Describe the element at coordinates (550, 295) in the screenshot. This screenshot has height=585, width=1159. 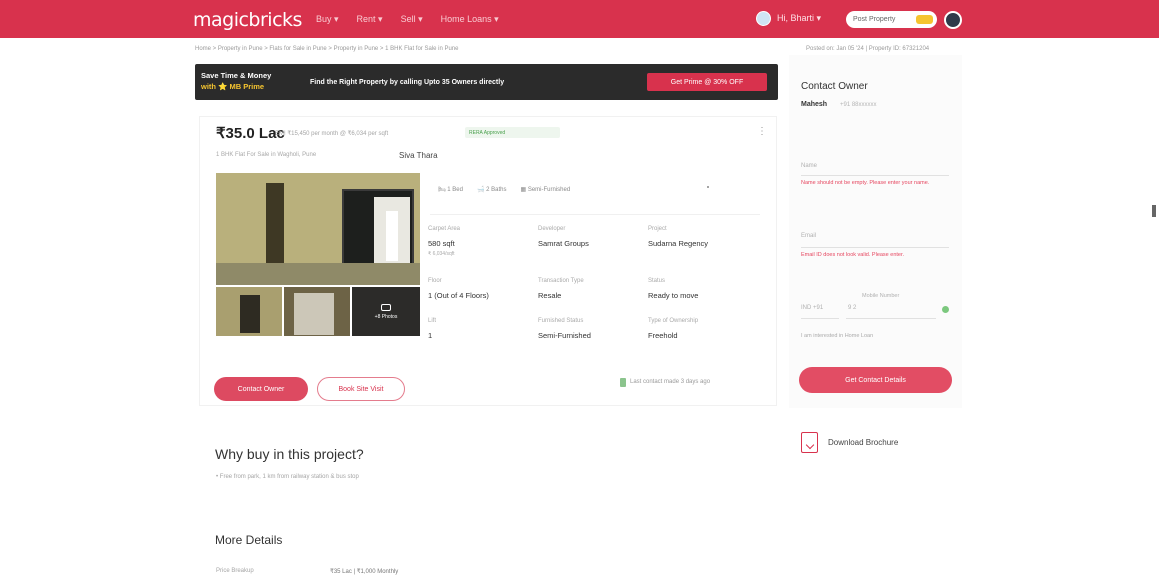
I see `field-value: Resale` at that location.